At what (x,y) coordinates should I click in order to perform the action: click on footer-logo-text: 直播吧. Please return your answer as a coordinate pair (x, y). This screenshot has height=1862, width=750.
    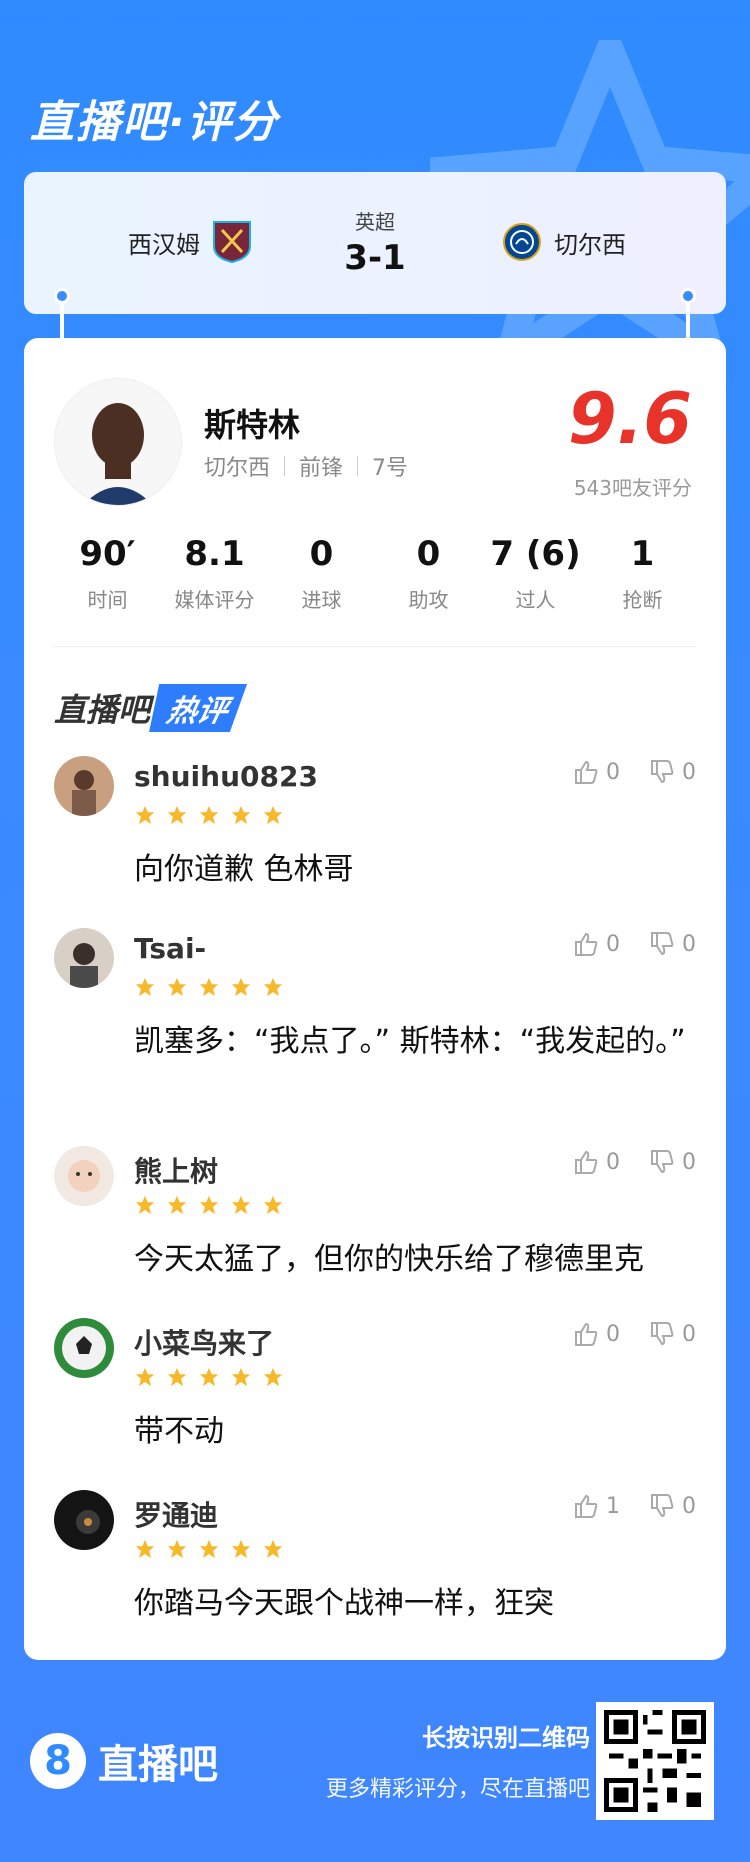
    Looking at the image, I should click on (158, 1765).